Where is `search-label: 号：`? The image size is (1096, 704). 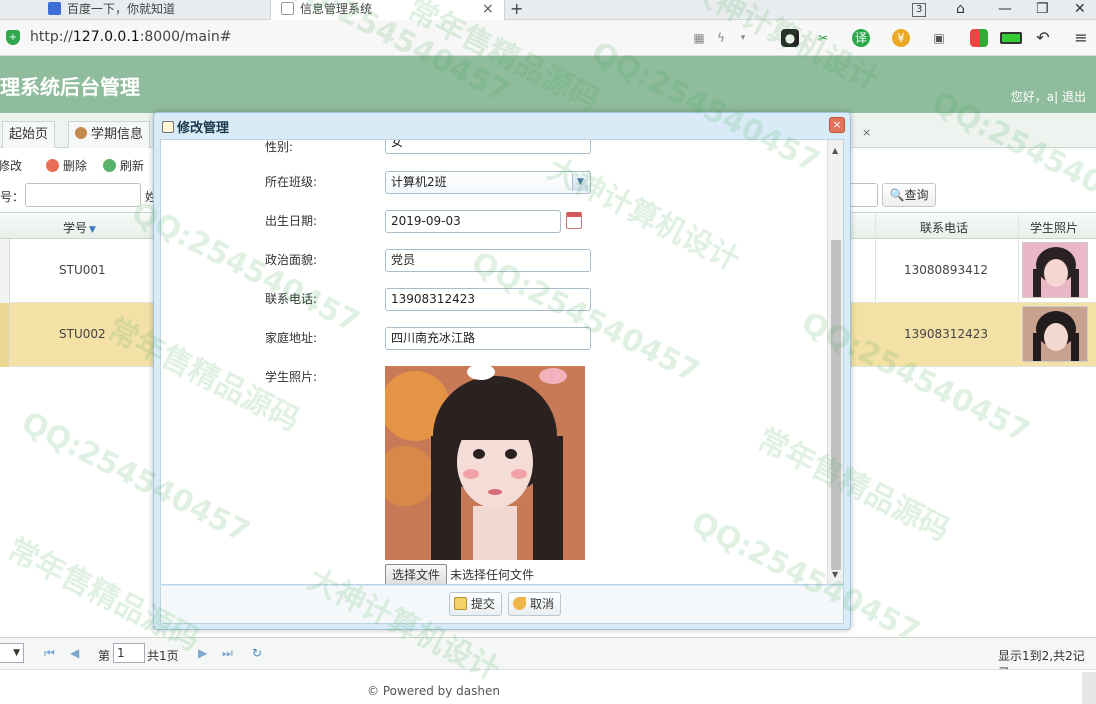
search-label: 号： is located at coordinates (12, 197).